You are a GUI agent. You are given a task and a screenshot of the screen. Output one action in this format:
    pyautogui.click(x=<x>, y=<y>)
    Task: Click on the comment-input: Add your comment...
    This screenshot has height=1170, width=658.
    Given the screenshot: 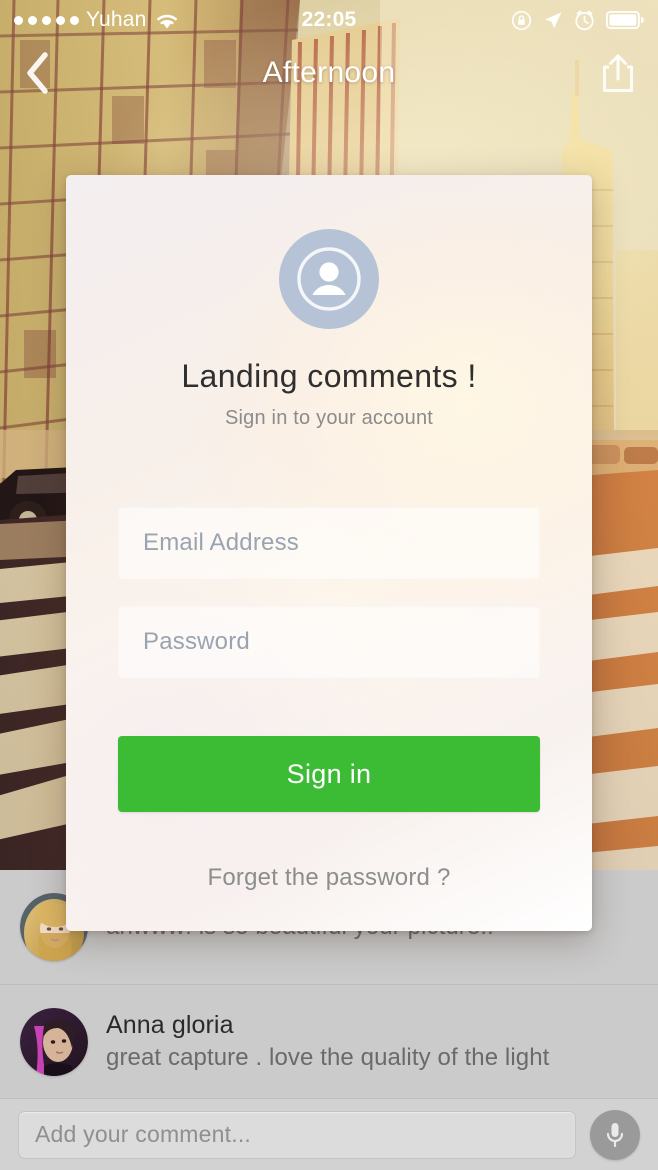 What is the action you would take?
    pyautogui.click(x=297, y=1134)
    